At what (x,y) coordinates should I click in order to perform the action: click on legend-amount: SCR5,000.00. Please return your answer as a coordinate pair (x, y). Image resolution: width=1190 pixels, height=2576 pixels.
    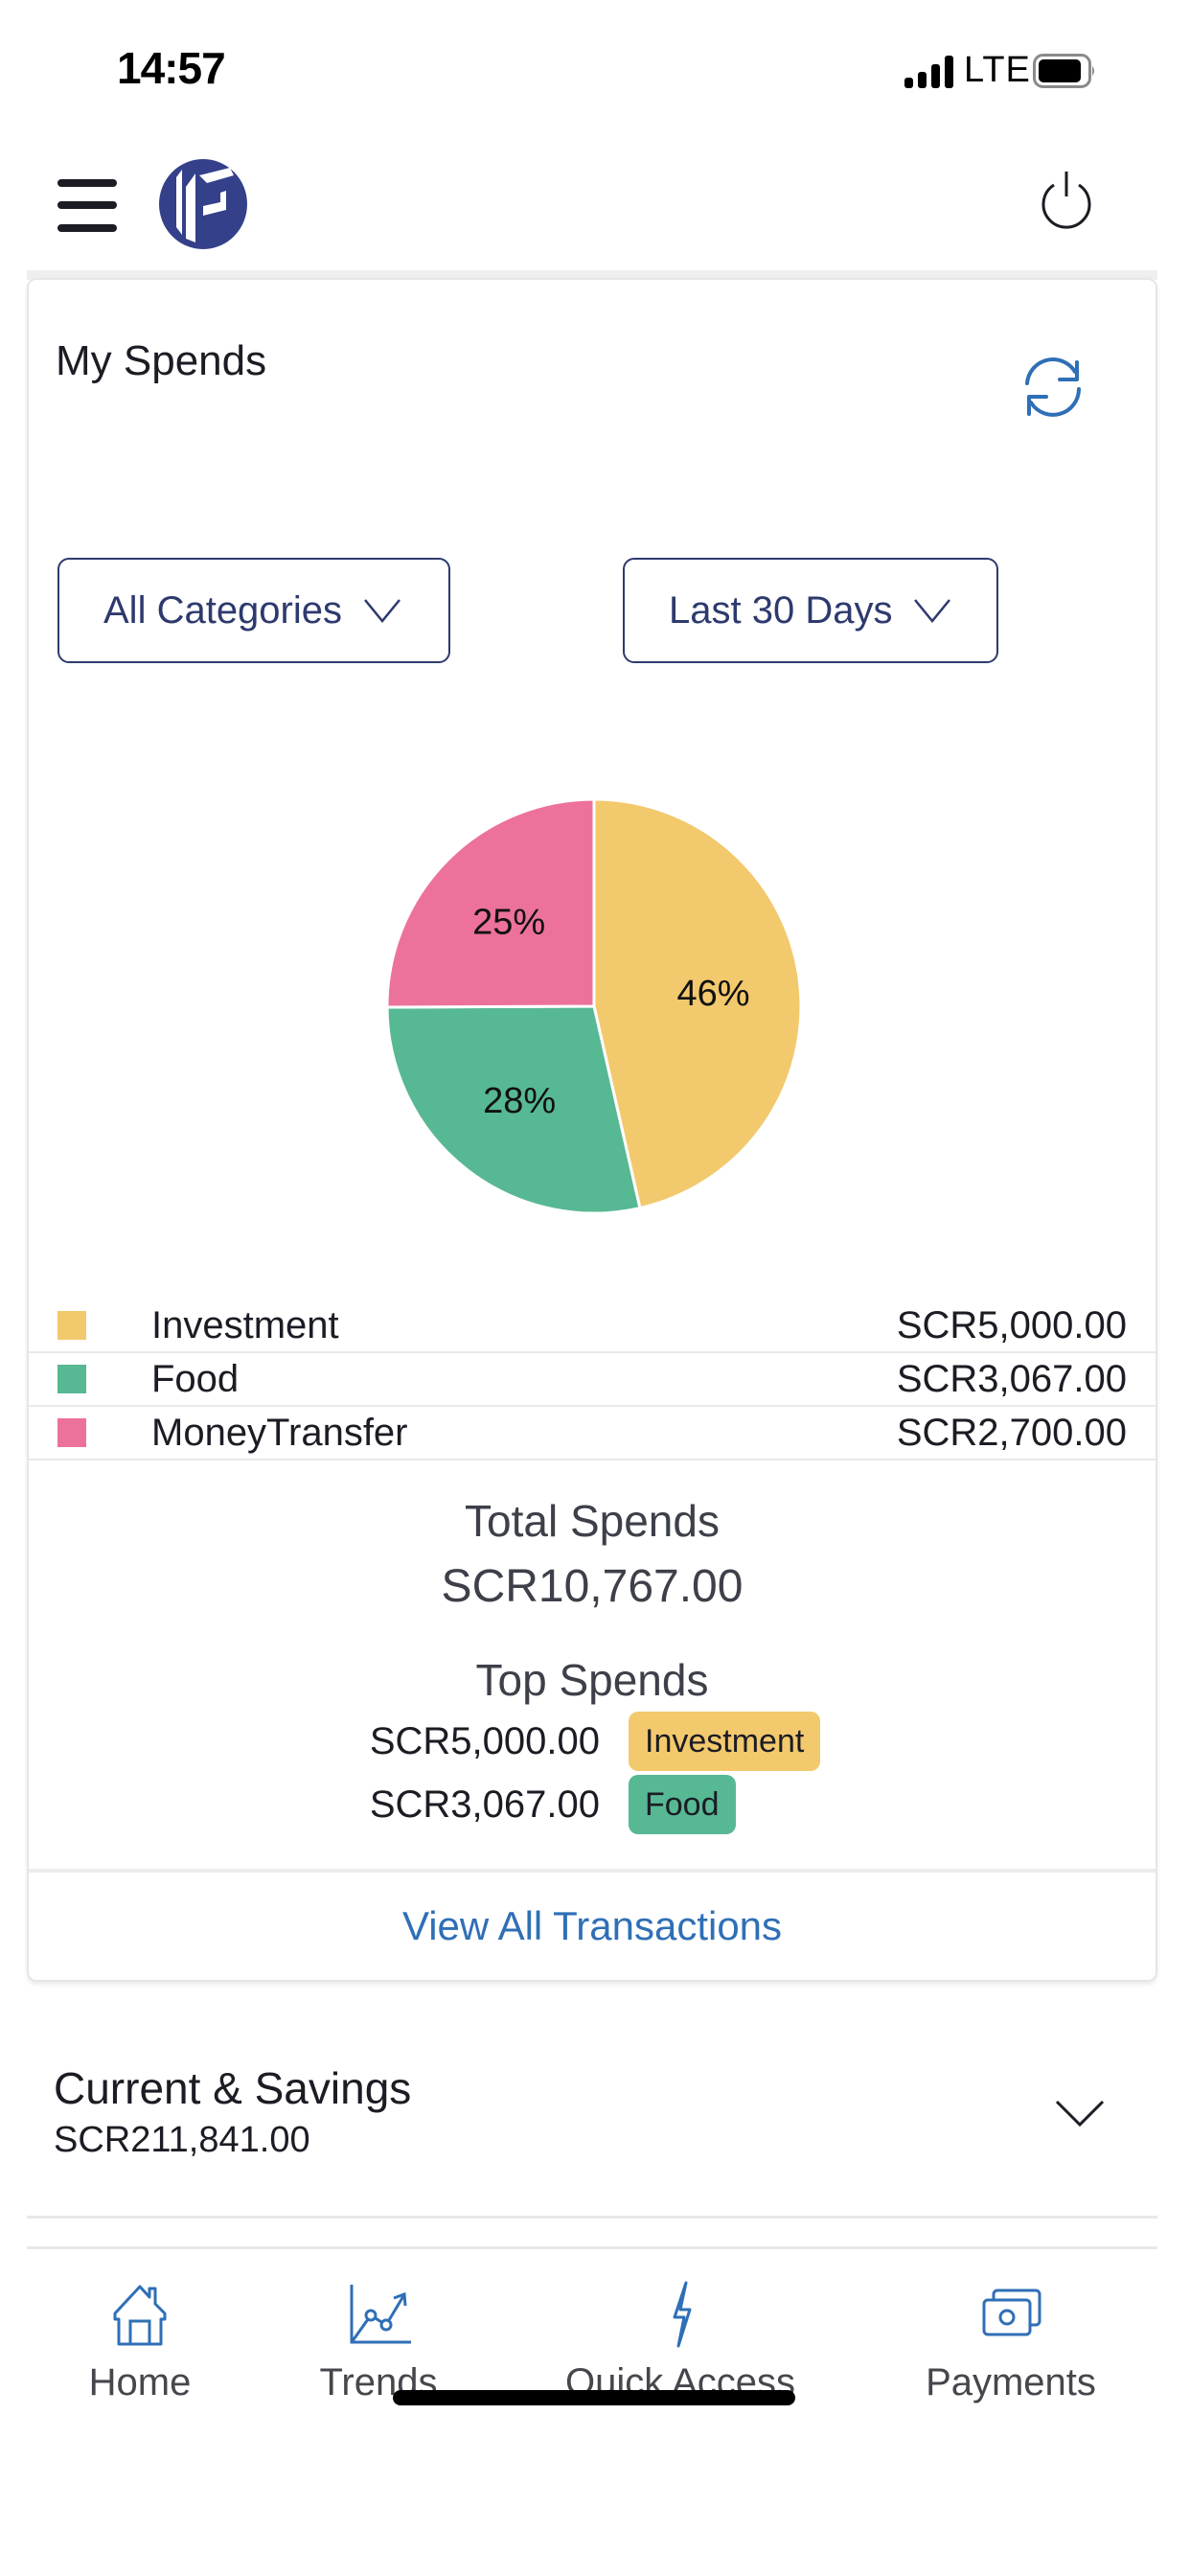
    Looking at the image, I should click on (1012, 1324).